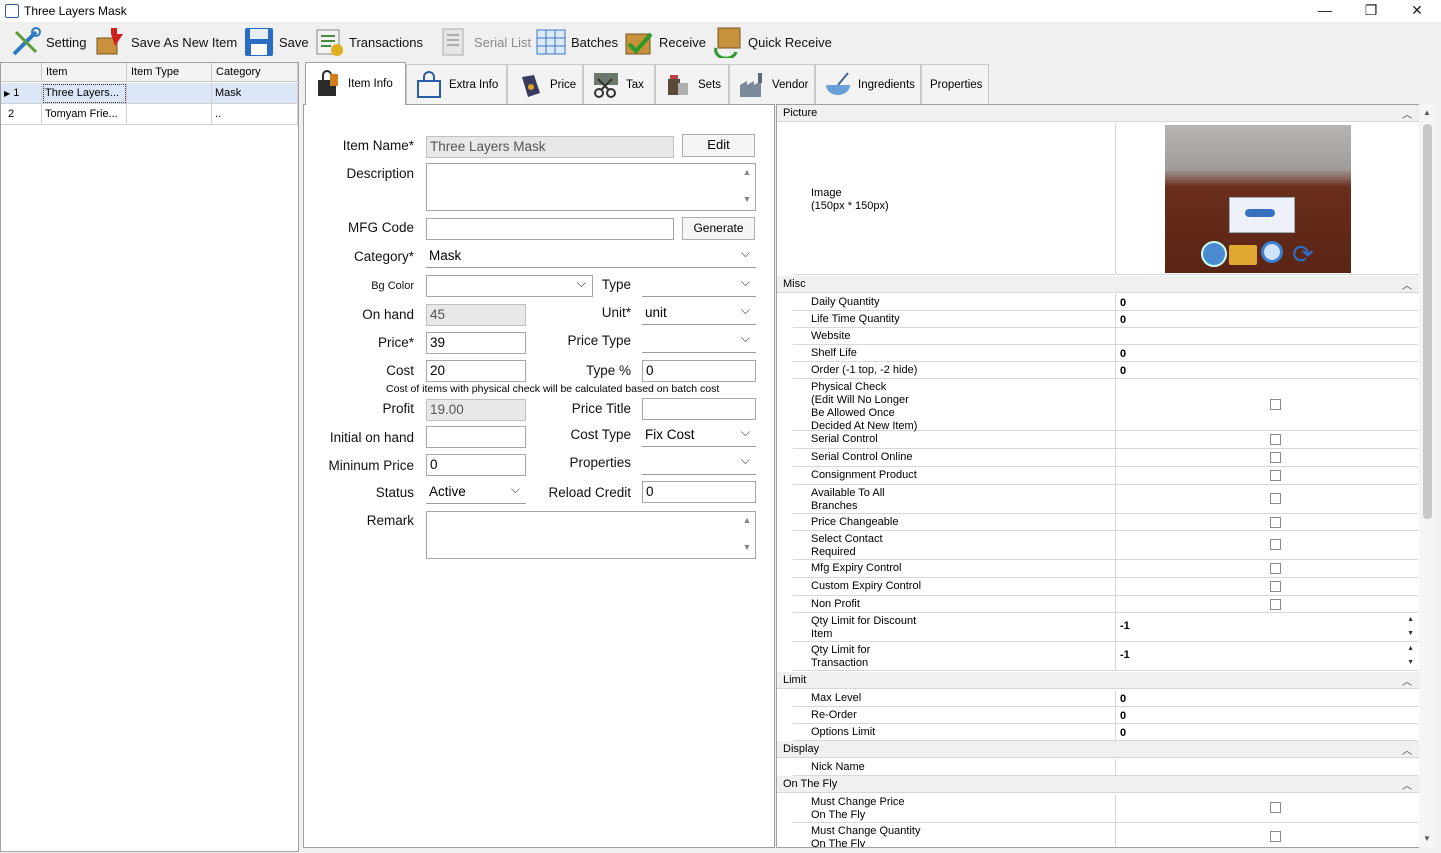  I want to click on tab-ingredients: Ingredients, so click(868, 84).